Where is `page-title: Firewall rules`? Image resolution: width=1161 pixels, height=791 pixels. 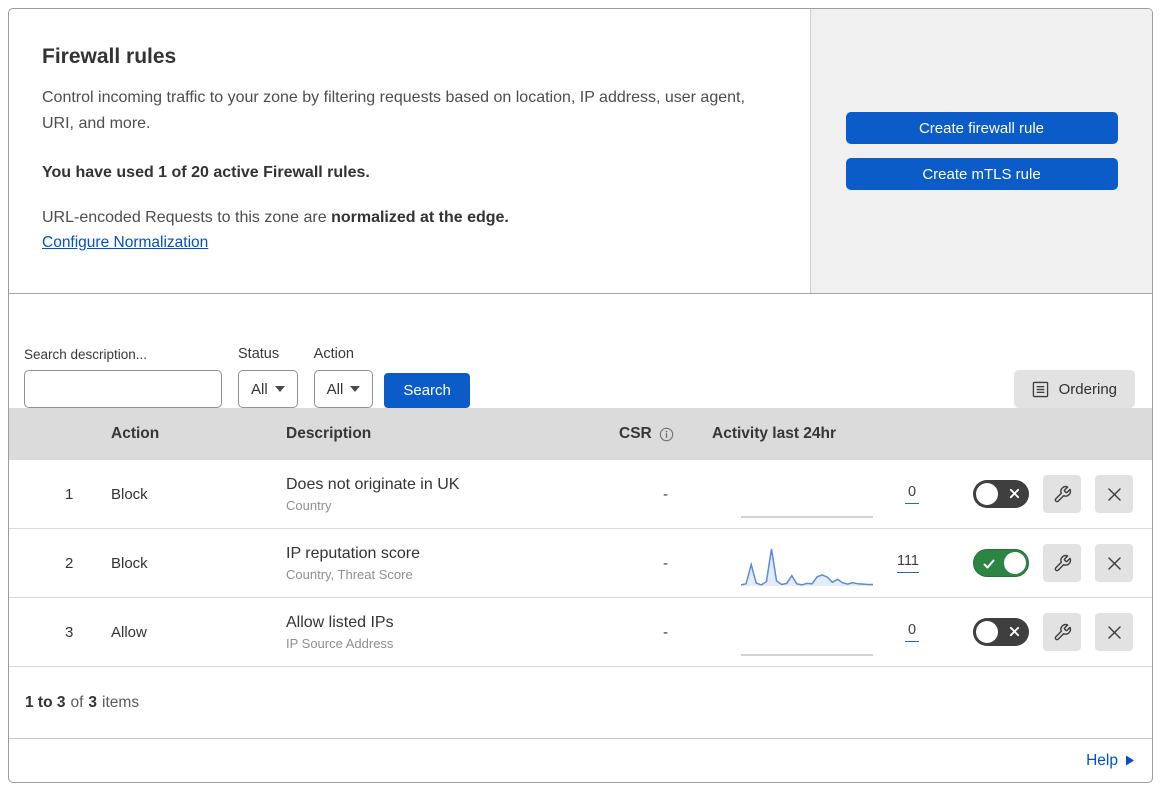 page-title: Firewall rules is located at coordinates (109, 56).